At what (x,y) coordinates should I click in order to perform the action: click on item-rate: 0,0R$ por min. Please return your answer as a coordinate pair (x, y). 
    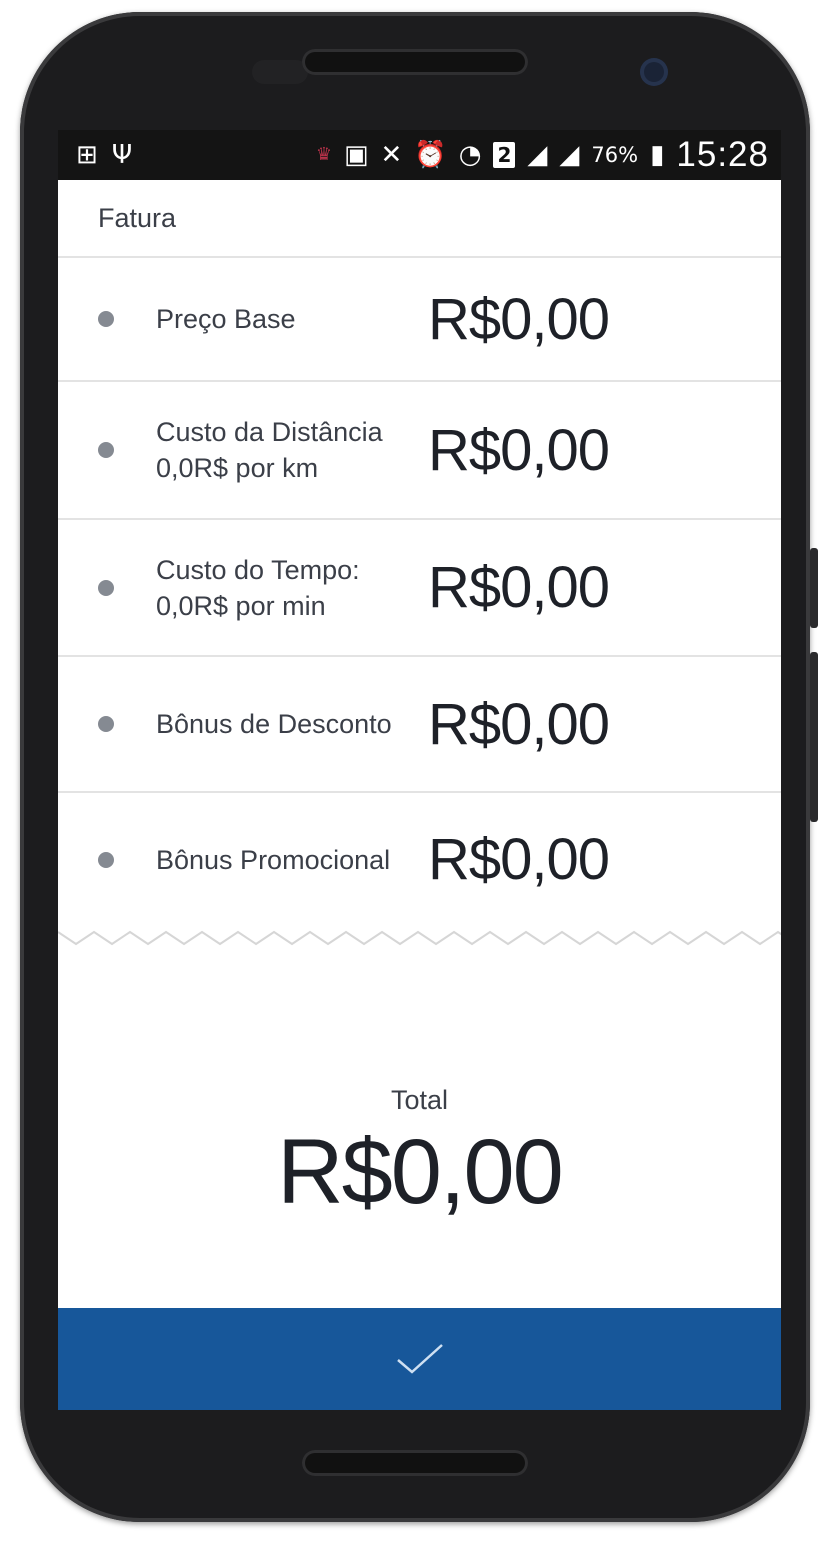
    Looking at the image, I should click on (241, 605).